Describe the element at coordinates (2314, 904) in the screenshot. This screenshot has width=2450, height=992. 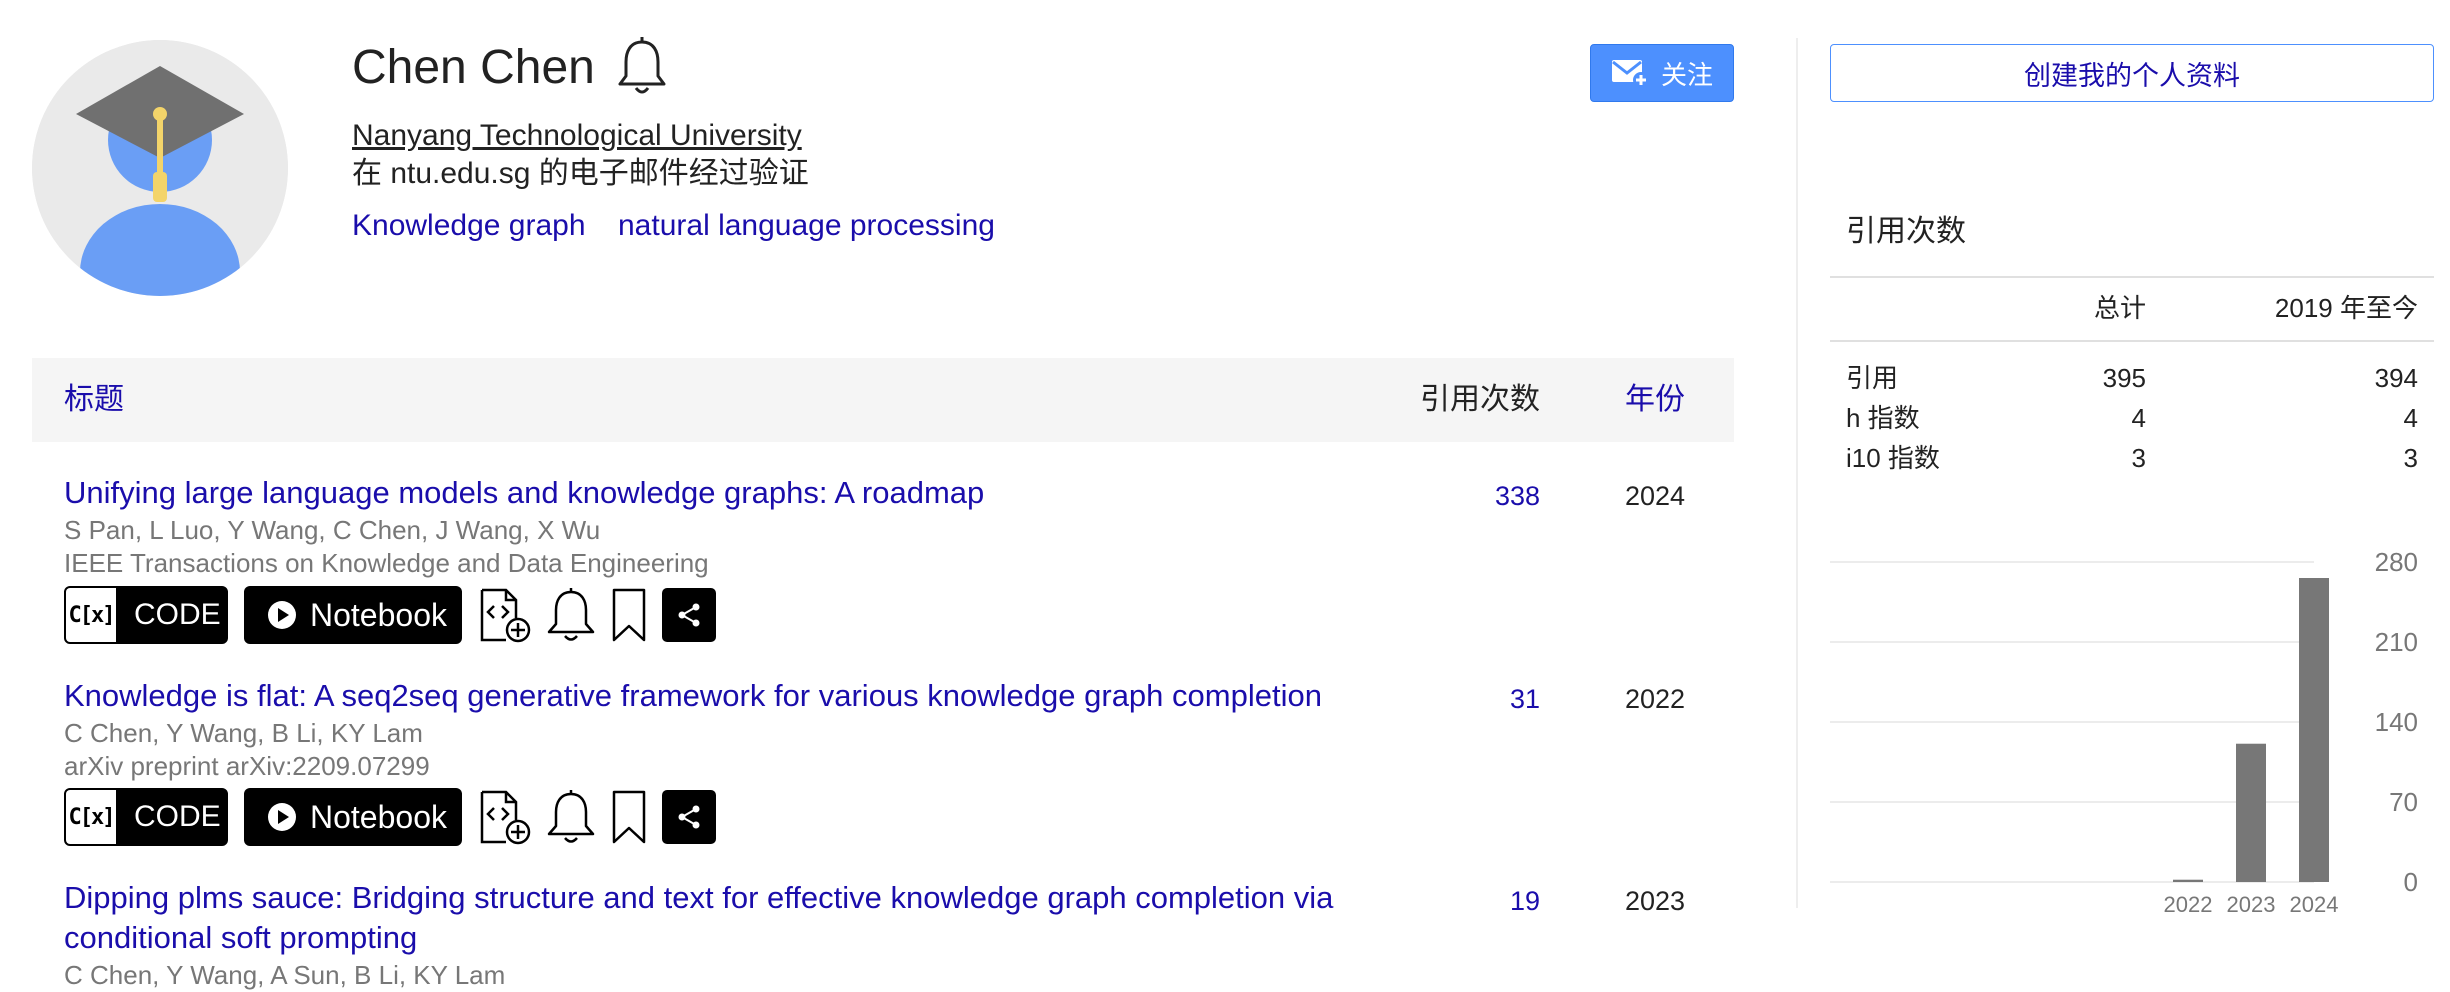
I see `chart-x-tick-label: 2024` at that location.